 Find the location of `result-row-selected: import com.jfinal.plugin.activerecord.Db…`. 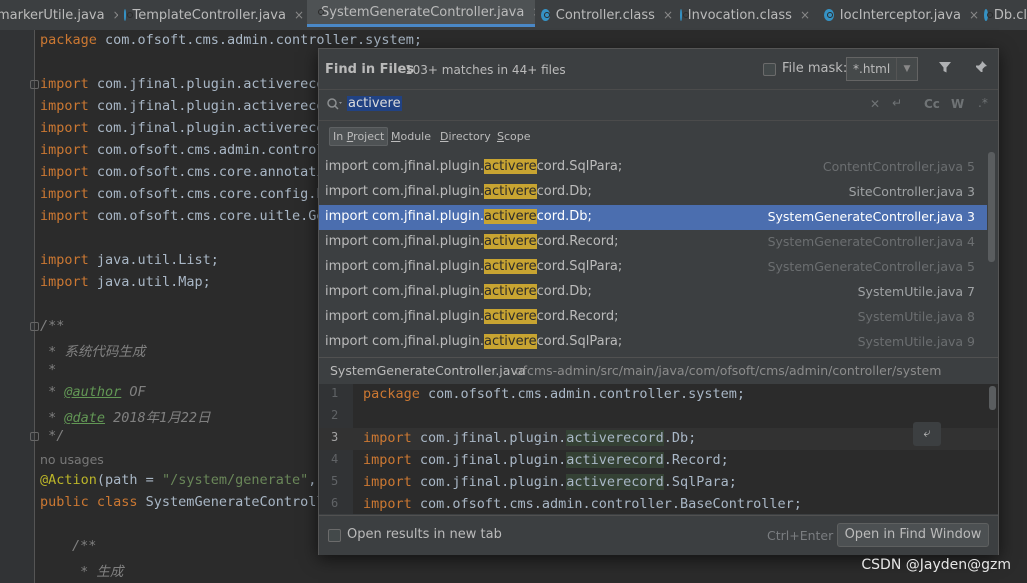

result-row-selected: import com.jfinal.plugin.activerecord.Db… is located at coordinates (653, 217).